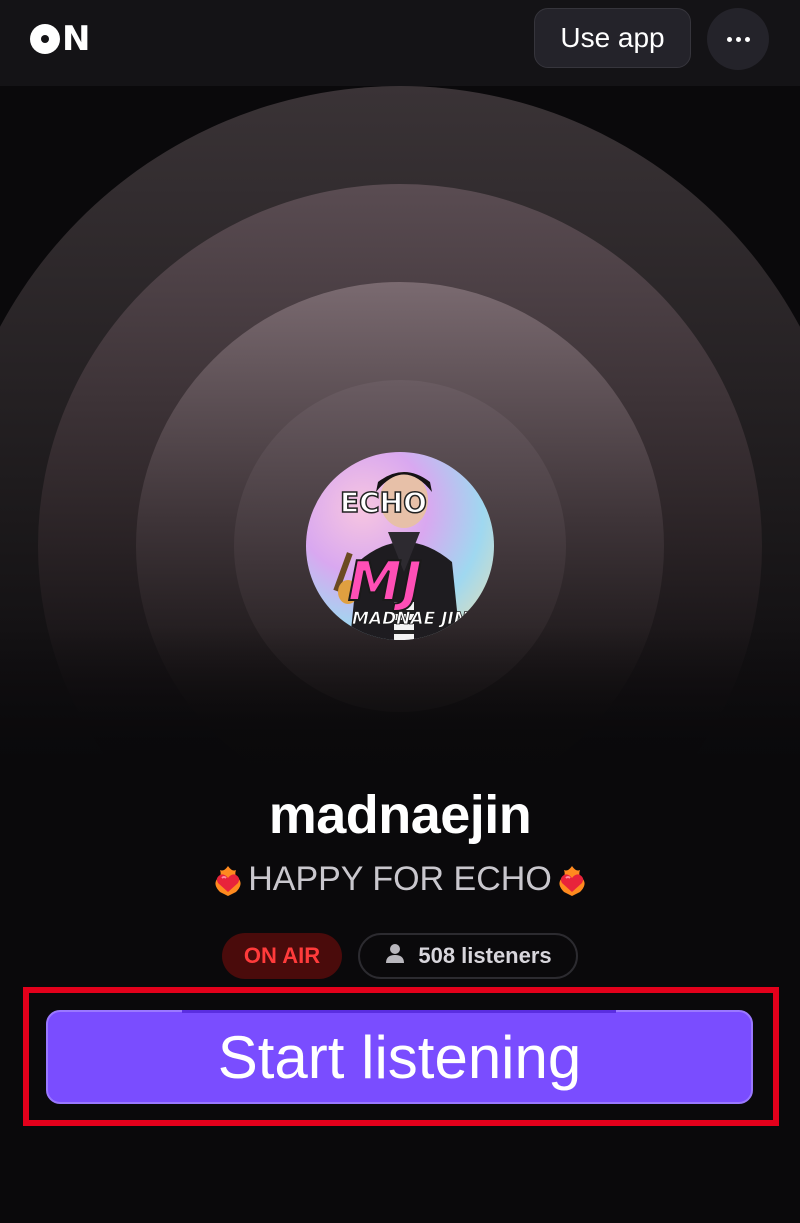 This screenshot has width=800, height=1223. I want to click on avatar-echo-text: ECHO, so click(383, 502).